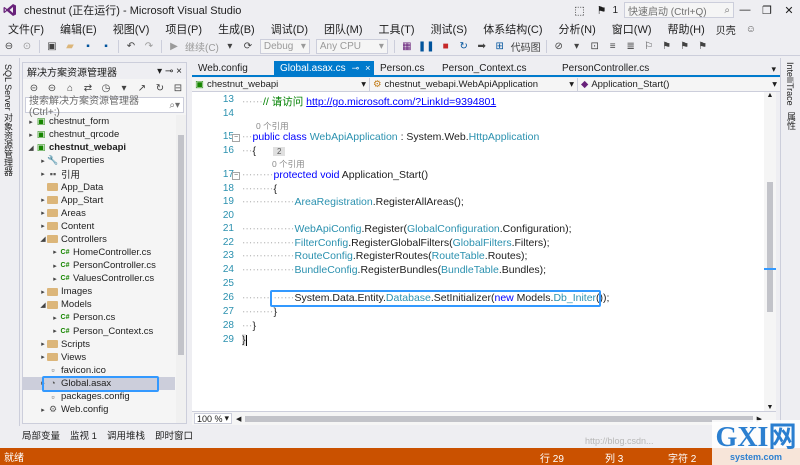 This screenshot has width=800, height=465. I want to click on tab-overflow-icon: ▾, so click(773, 69).